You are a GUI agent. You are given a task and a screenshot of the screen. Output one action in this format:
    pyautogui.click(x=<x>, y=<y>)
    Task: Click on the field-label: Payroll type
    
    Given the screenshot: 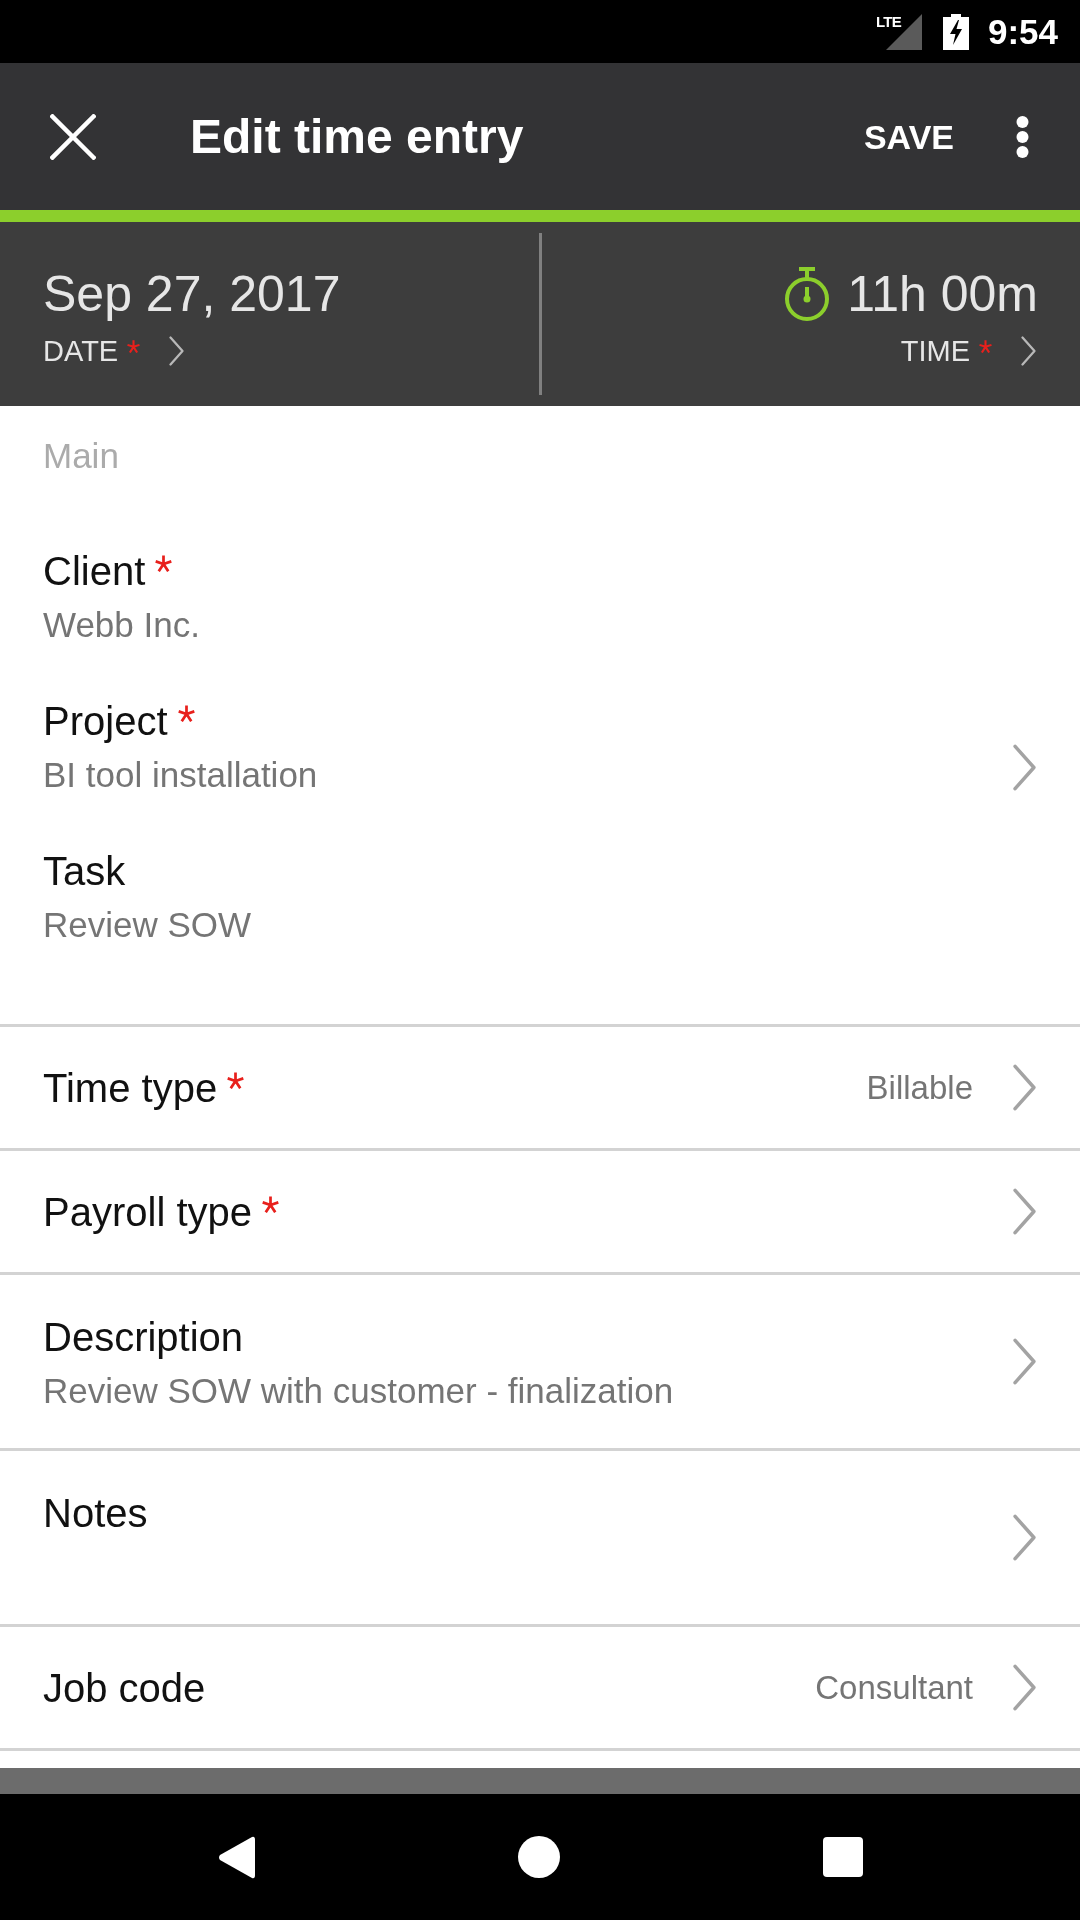 What is the action you would take?
    pyautogui.click(x=147, y=1212)
    